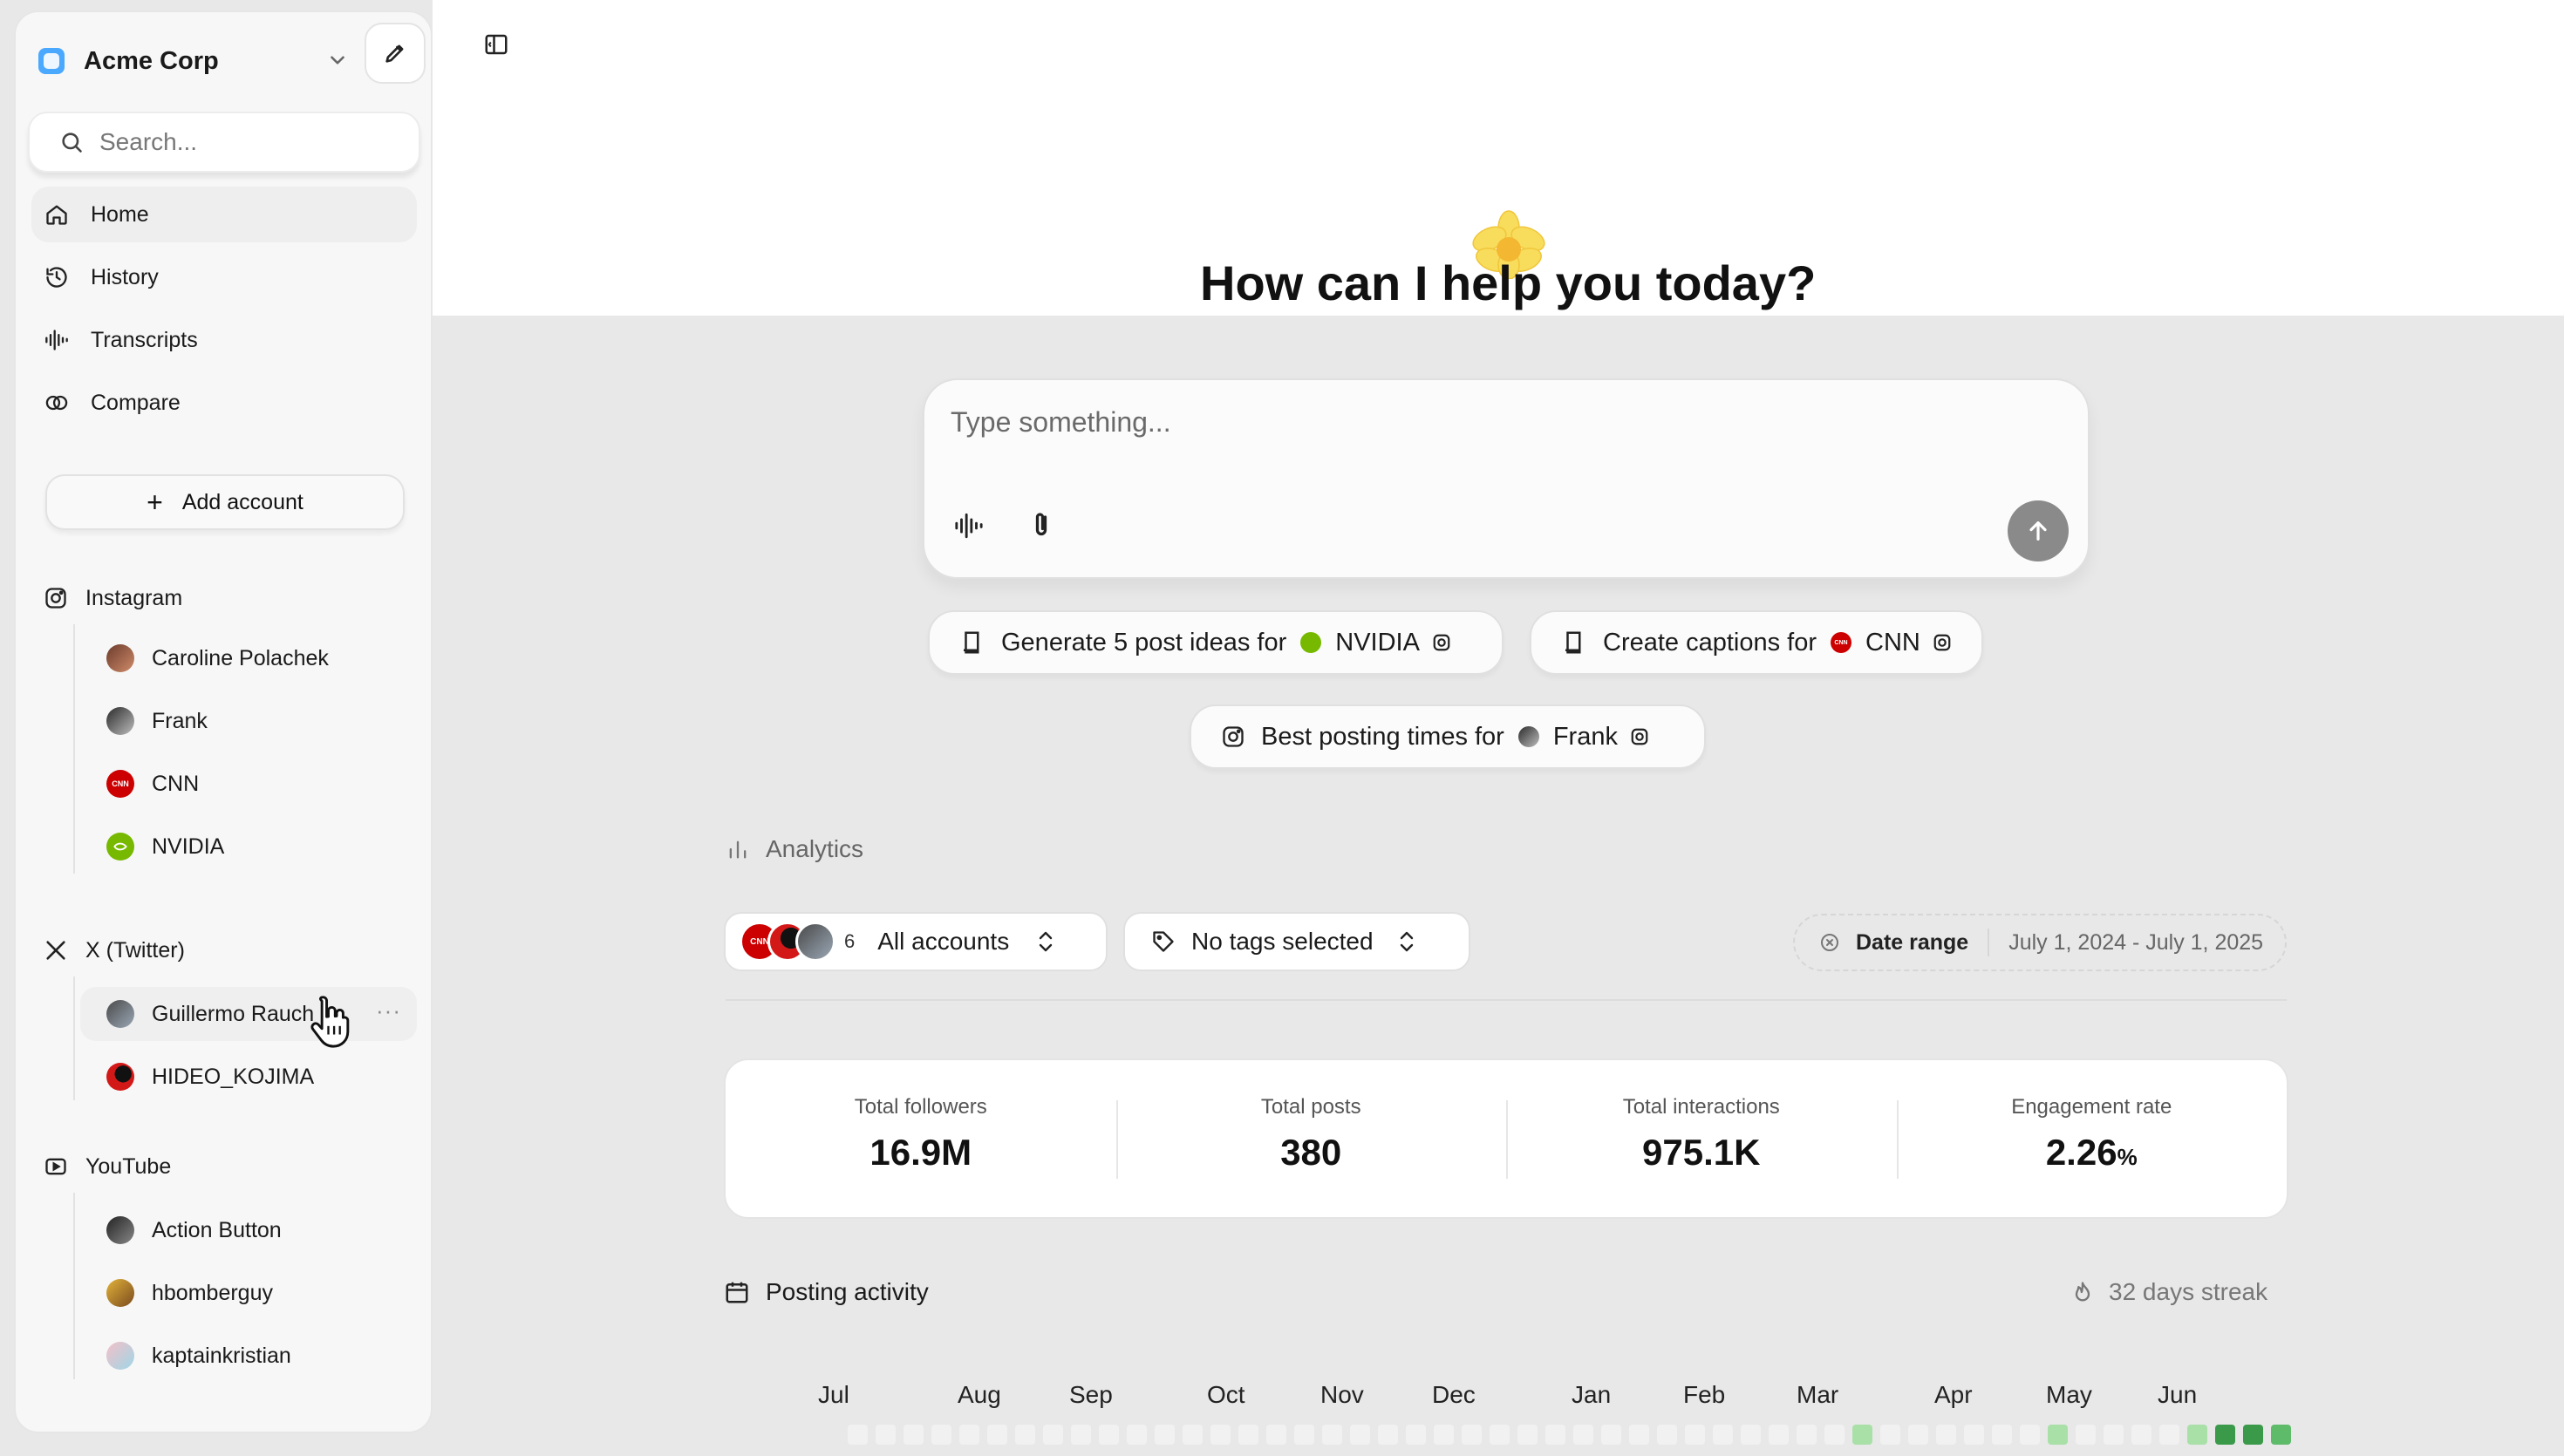  I want to click on toggle-sidebar-icon, so click(496, 44).